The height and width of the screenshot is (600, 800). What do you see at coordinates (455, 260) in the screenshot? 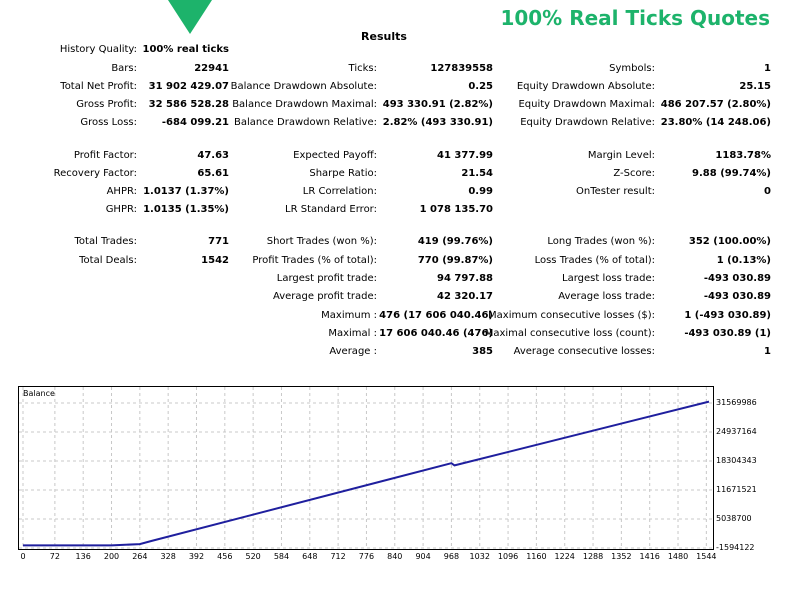
I see `col2-value: 770 (99.87%)` at bounding box center [455, 260].